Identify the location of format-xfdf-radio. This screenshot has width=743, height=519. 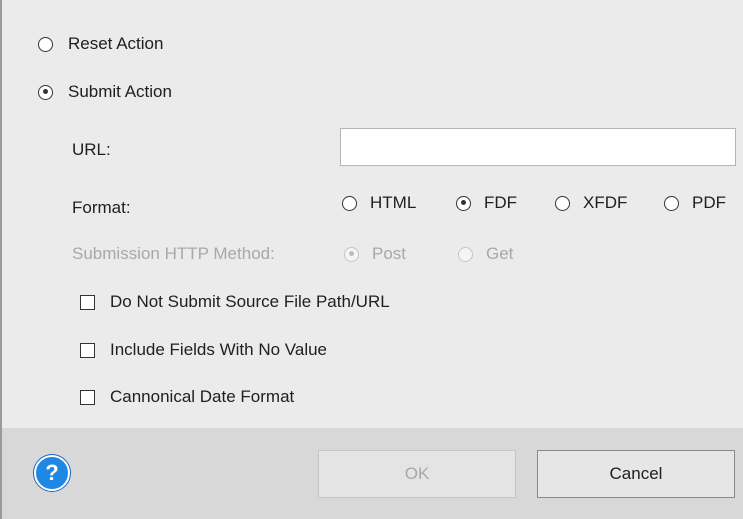
(562, 203).